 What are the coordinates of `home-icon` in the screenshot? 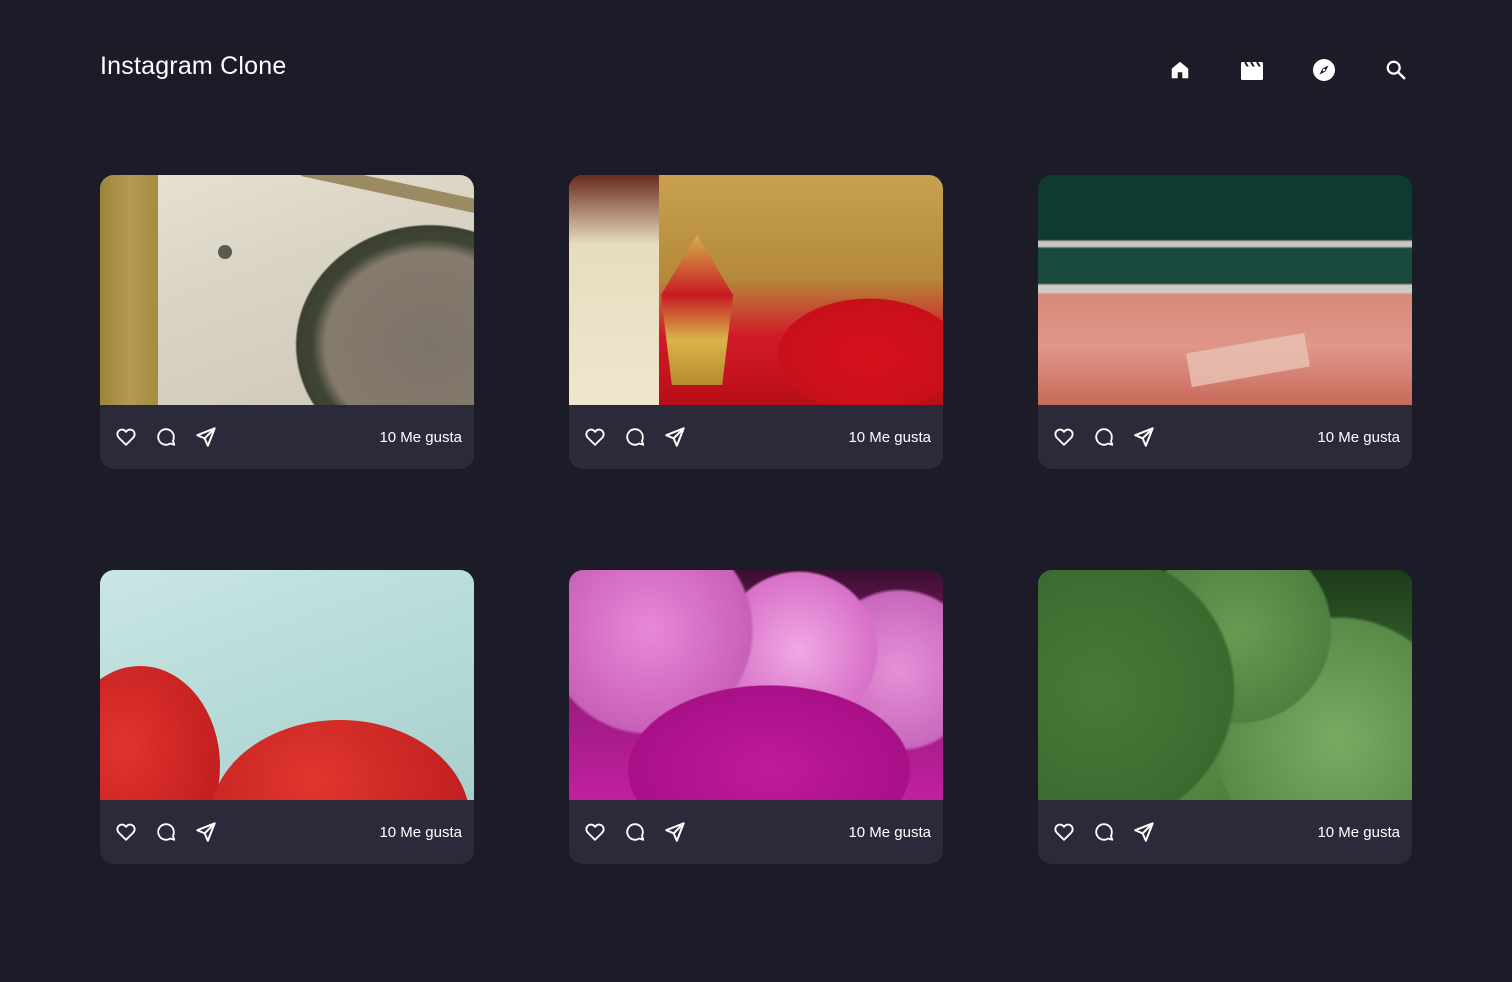 It's located at (1180, 70).